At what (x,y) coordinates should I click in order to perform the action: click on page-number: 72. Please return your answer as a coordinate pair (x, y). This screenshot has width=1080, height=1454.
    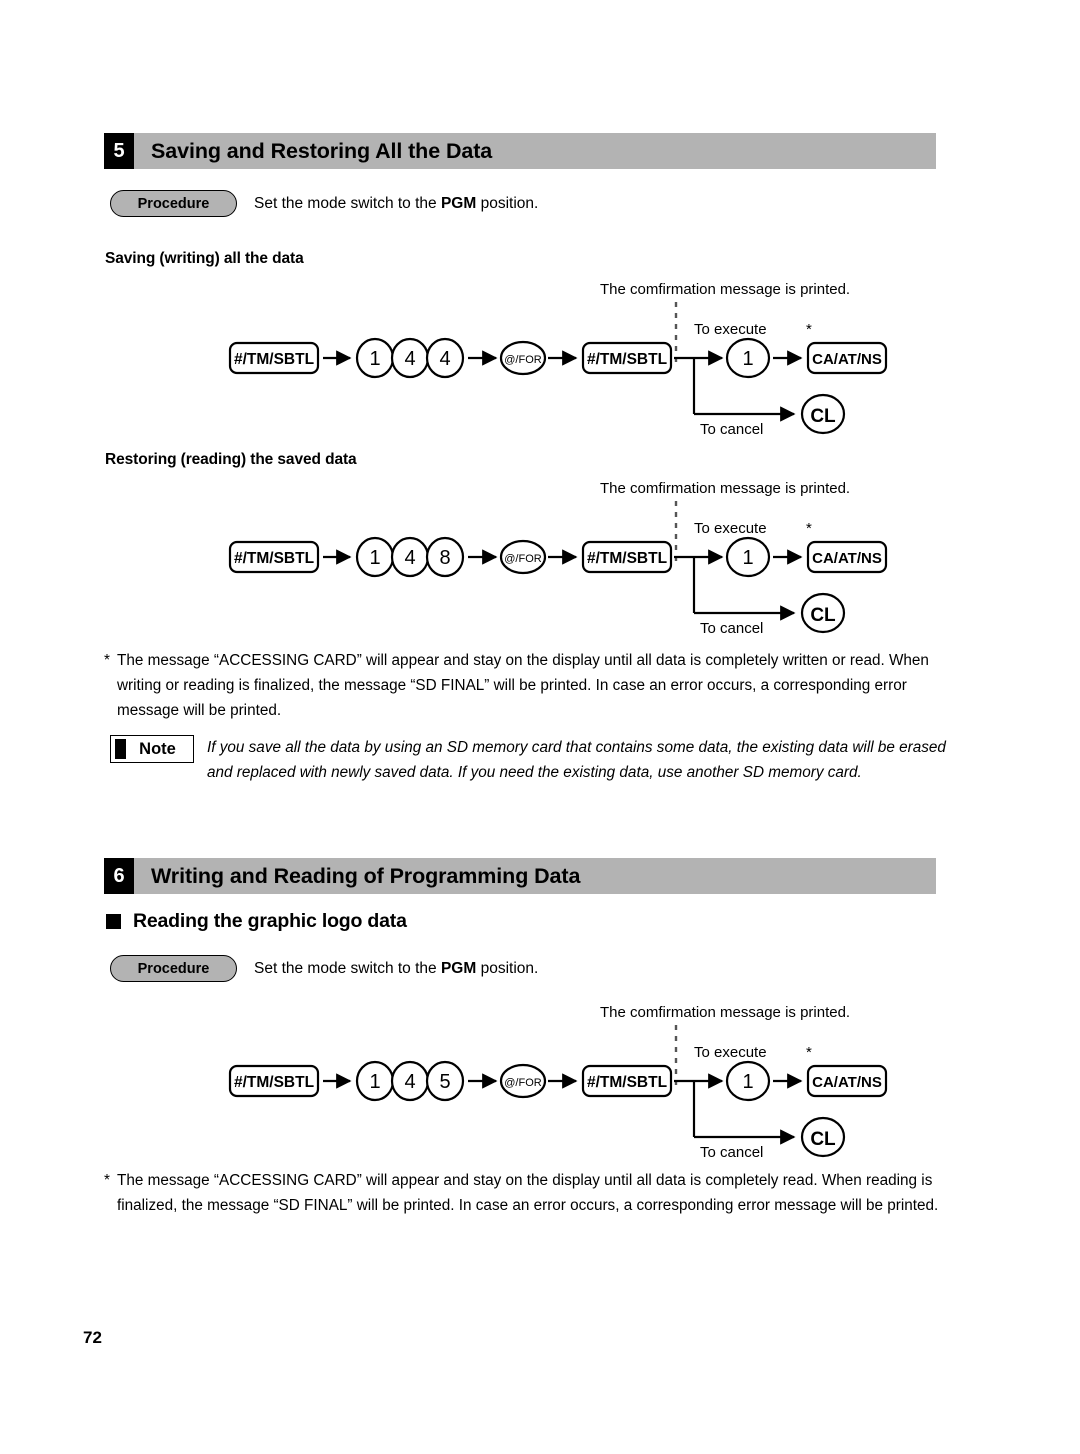
    Looking at the image, I should click on (92, 1337).